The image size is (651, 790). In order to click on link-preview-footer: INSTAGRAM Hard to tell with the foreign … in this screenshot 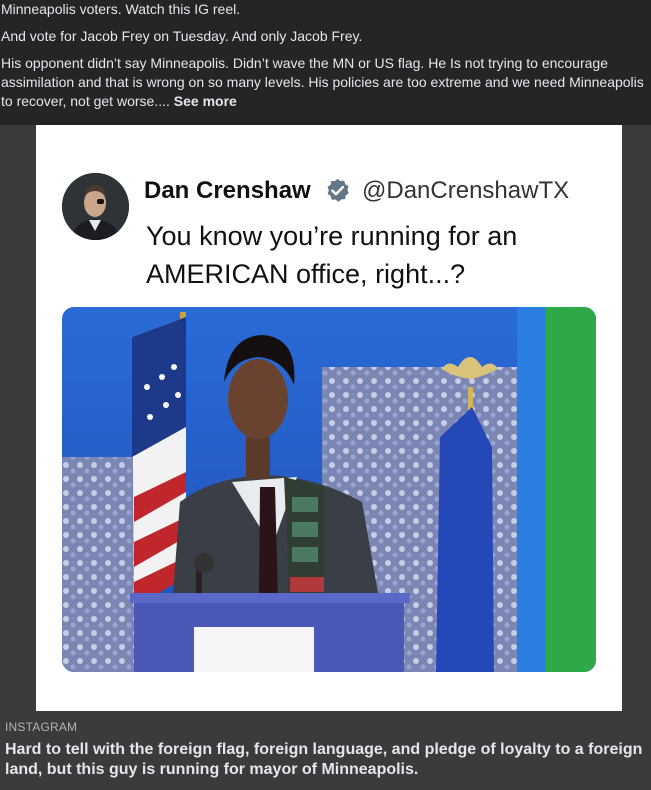, I will do `click(325, 750)`.